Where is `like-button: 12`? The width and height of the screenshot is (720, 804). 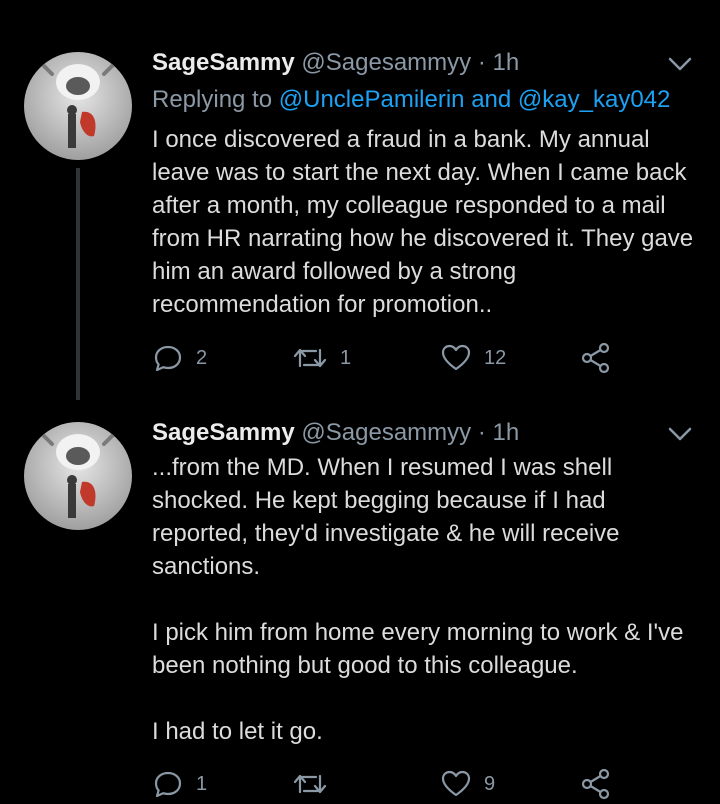 like-button: 12 is located at coordinates (473, 358).